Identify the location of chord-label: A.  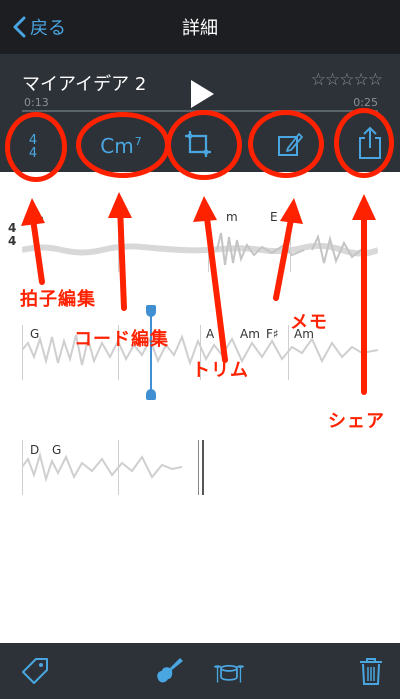
(210, 334).